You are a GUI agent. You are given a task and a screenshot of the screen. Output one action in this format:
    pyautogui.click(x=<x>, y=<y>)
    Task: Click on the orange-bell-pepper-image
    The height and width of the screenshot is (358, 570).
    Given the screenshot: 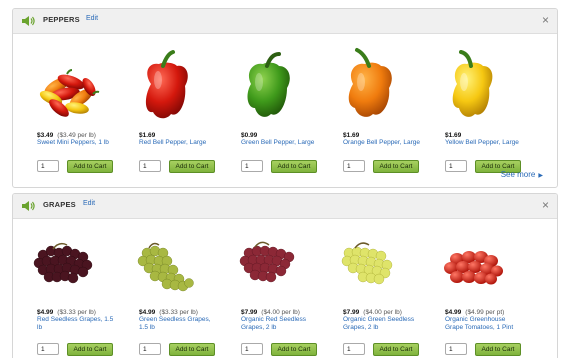 What is the action you would take?
    pyautogui.click(x=367, y=82)
    